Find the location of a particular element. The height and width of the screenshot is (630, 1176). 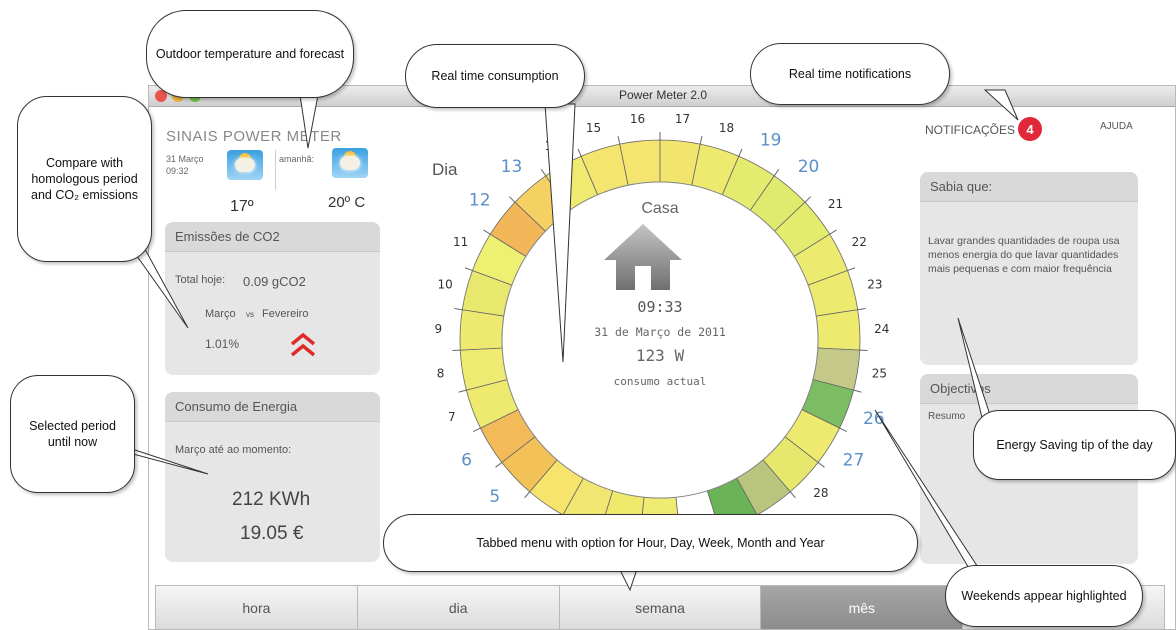

tab-semana: semana is located at coordinates (659, 607).